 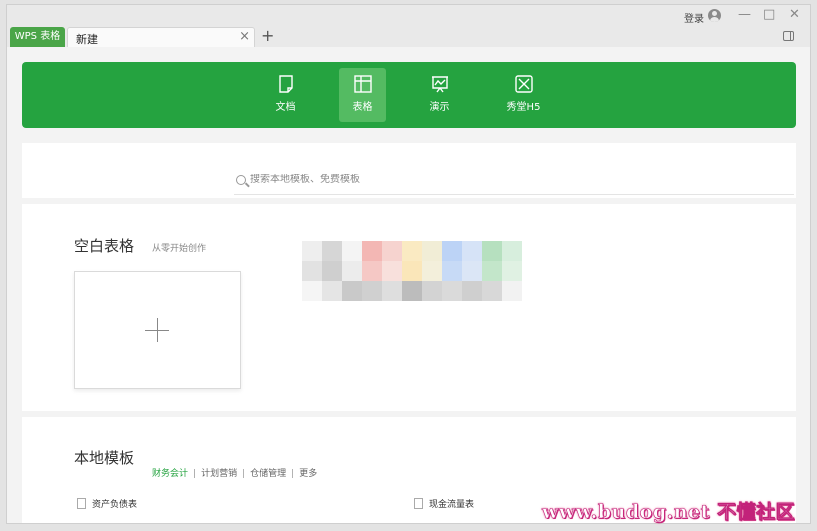 I want to click on tab-h5: 秀堂H5, so click(x=523, y=95).